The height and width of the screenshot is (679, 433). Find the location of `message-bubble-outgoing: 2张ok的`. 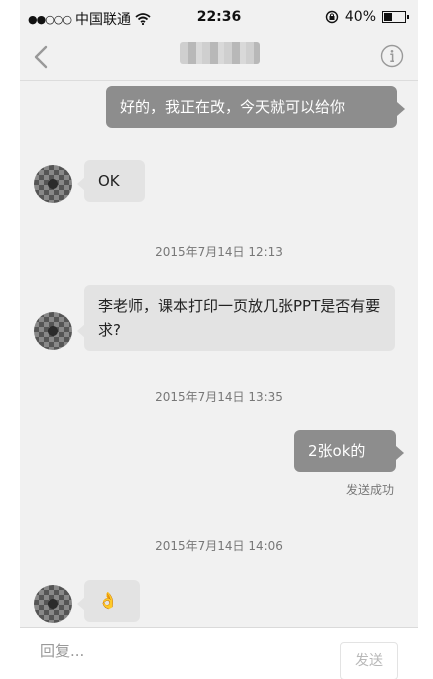

message-bubble-outgoing: 2张ok的 is located at coordinates (345, 451).